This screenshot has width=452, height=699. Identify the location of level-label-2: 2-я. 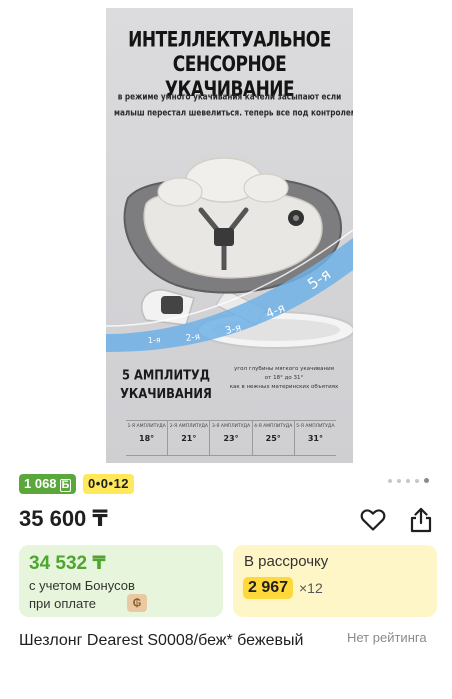
(193, 338).